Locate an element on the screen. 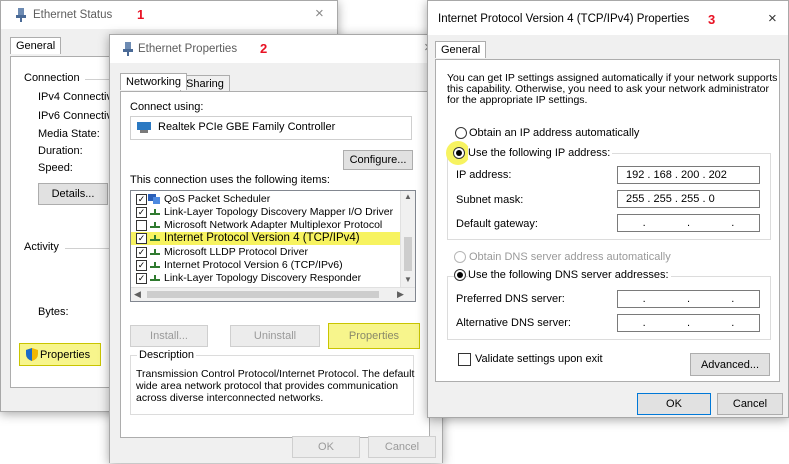 Image resolution: width=789 pixels, height=464 pixels. use-following-dns-label: Use the following DNS server addresses: is located at coordinates (569, 275).